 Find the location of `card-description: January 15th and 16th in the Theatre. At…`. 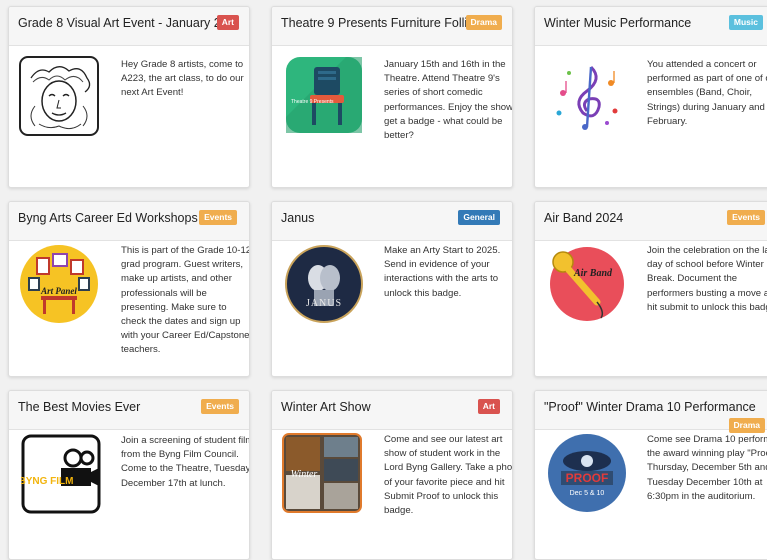

card-description: January 15th and 16th in the Theatre. At… is located at coordinates (448, 100).